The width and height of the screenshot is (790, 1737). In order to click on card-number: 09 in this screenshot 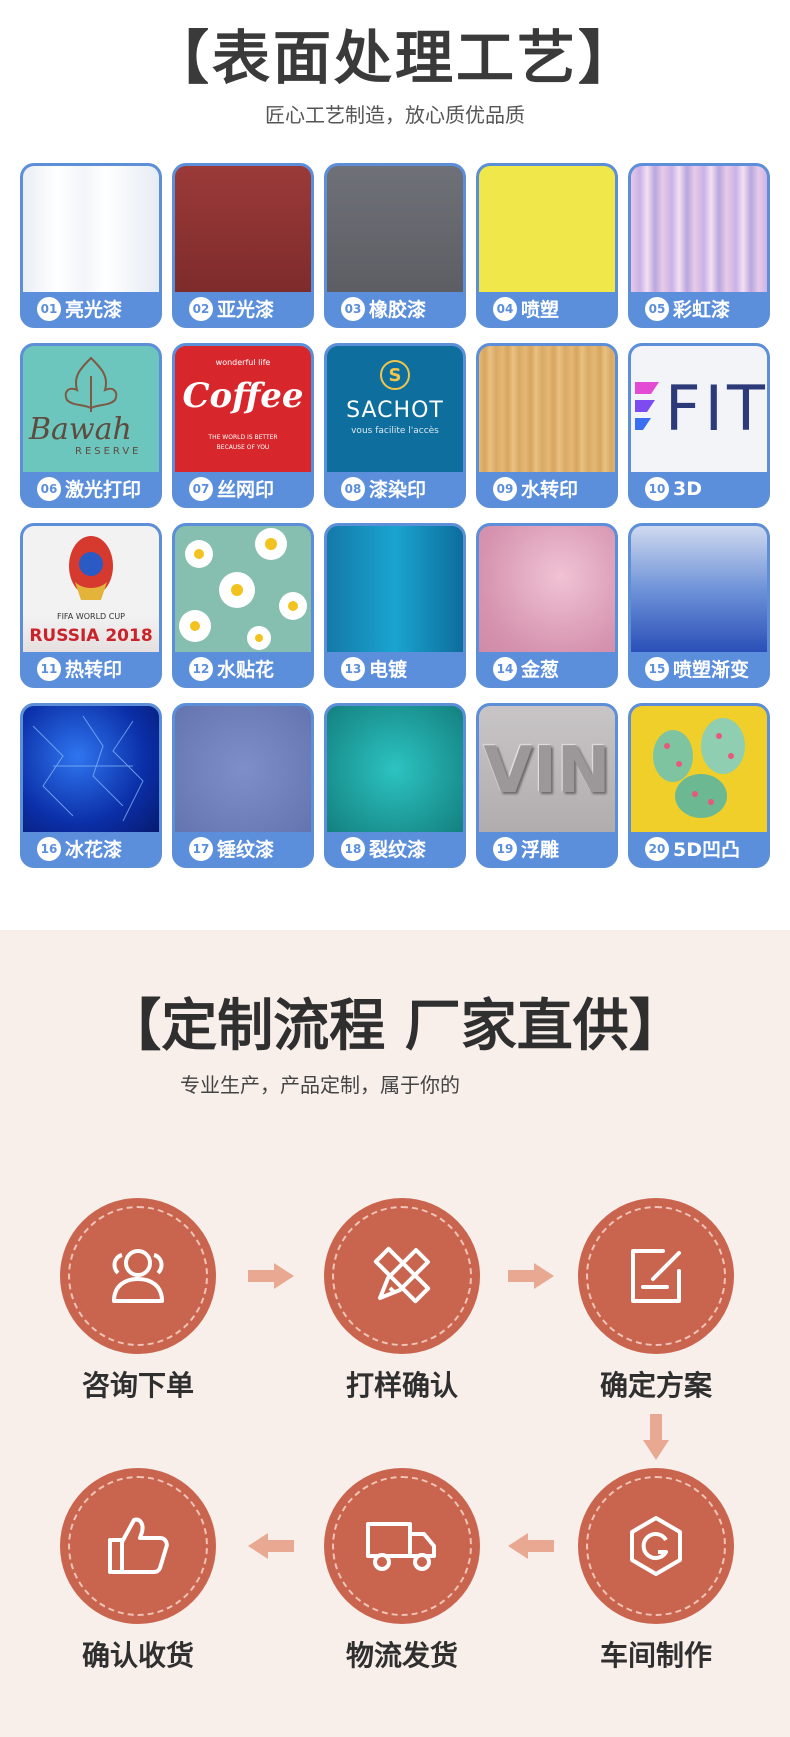, I will do `click(505, 488)`.